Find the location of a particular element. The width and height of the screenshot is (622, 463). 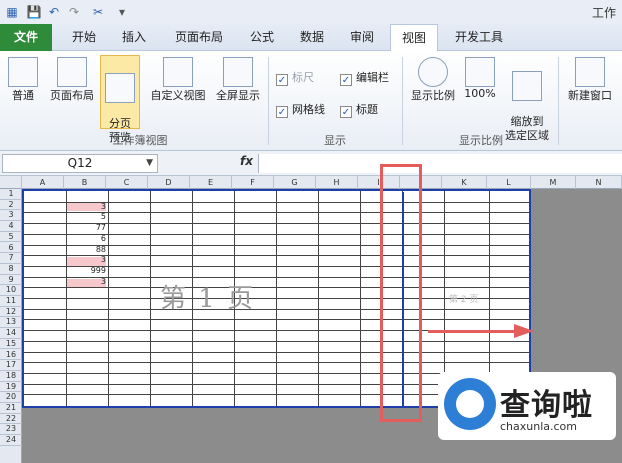

cell-value: 6 is located at coordinates (86, 239).